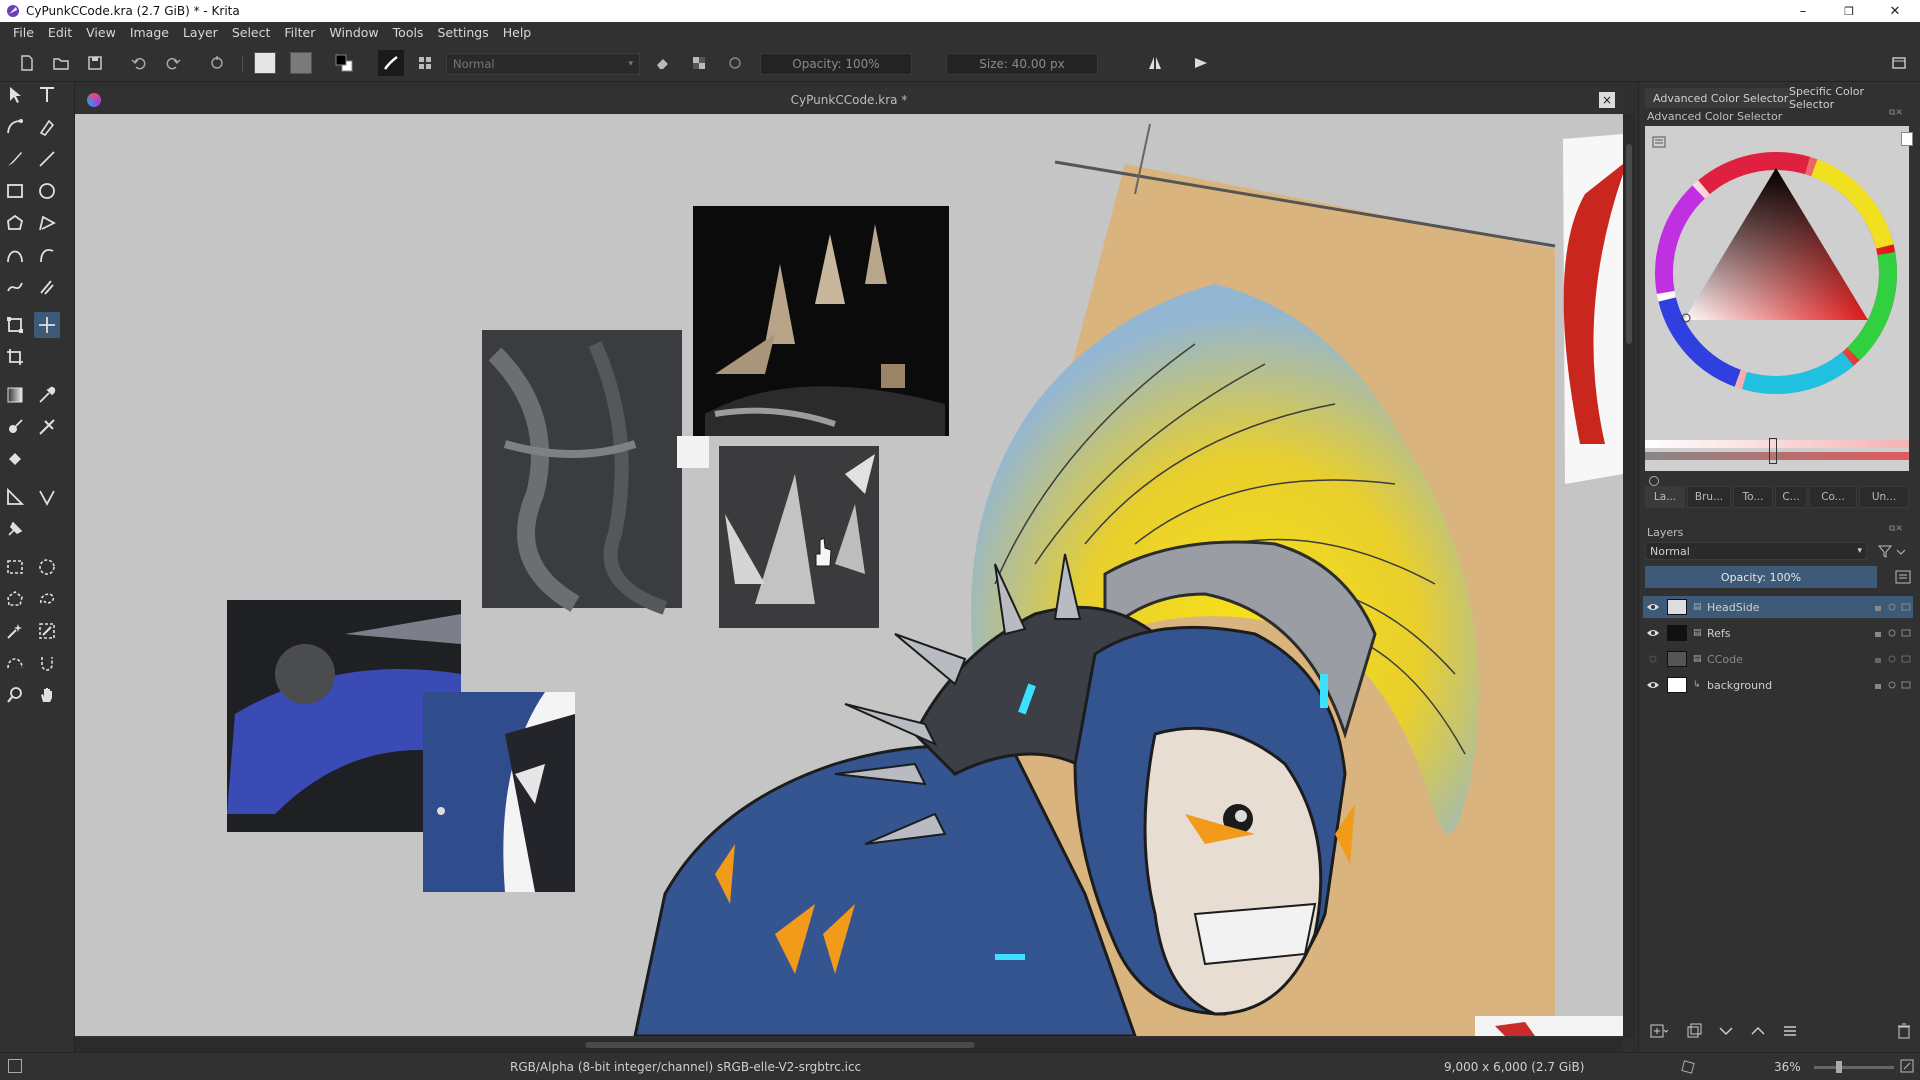 The height and width of the screenshot is (1080, 1920). What do you see at coordinates (301, 63) in the screenshot?
I see `pattern-selector-icon` at bounding box center [301, 63].